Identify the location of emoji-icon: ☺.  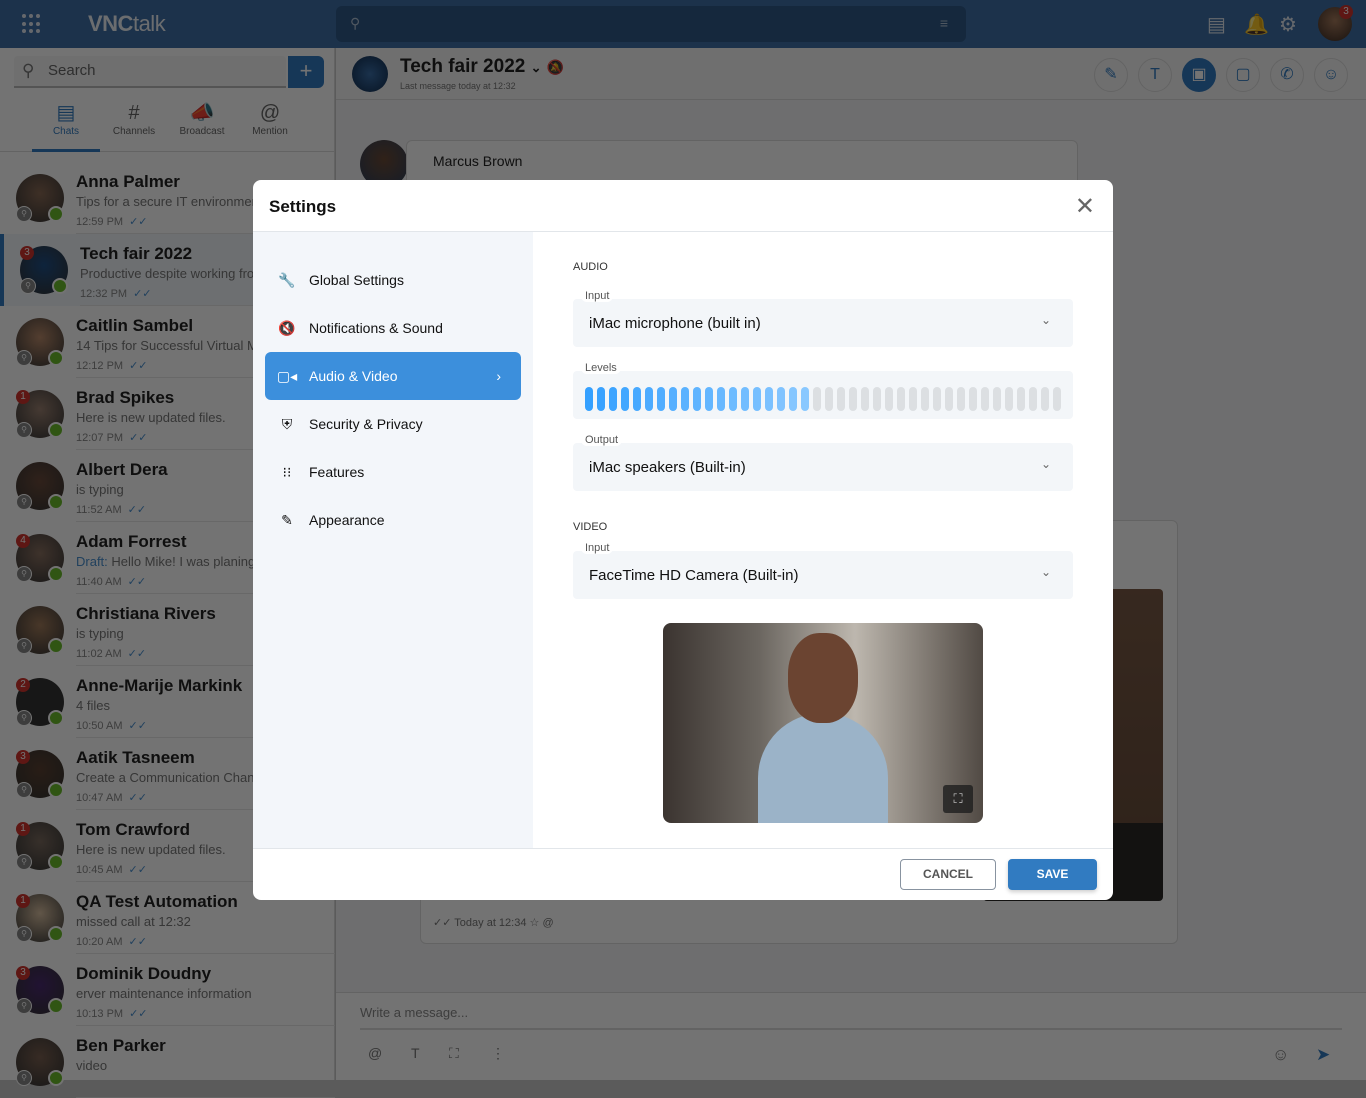
(1280, 1055).